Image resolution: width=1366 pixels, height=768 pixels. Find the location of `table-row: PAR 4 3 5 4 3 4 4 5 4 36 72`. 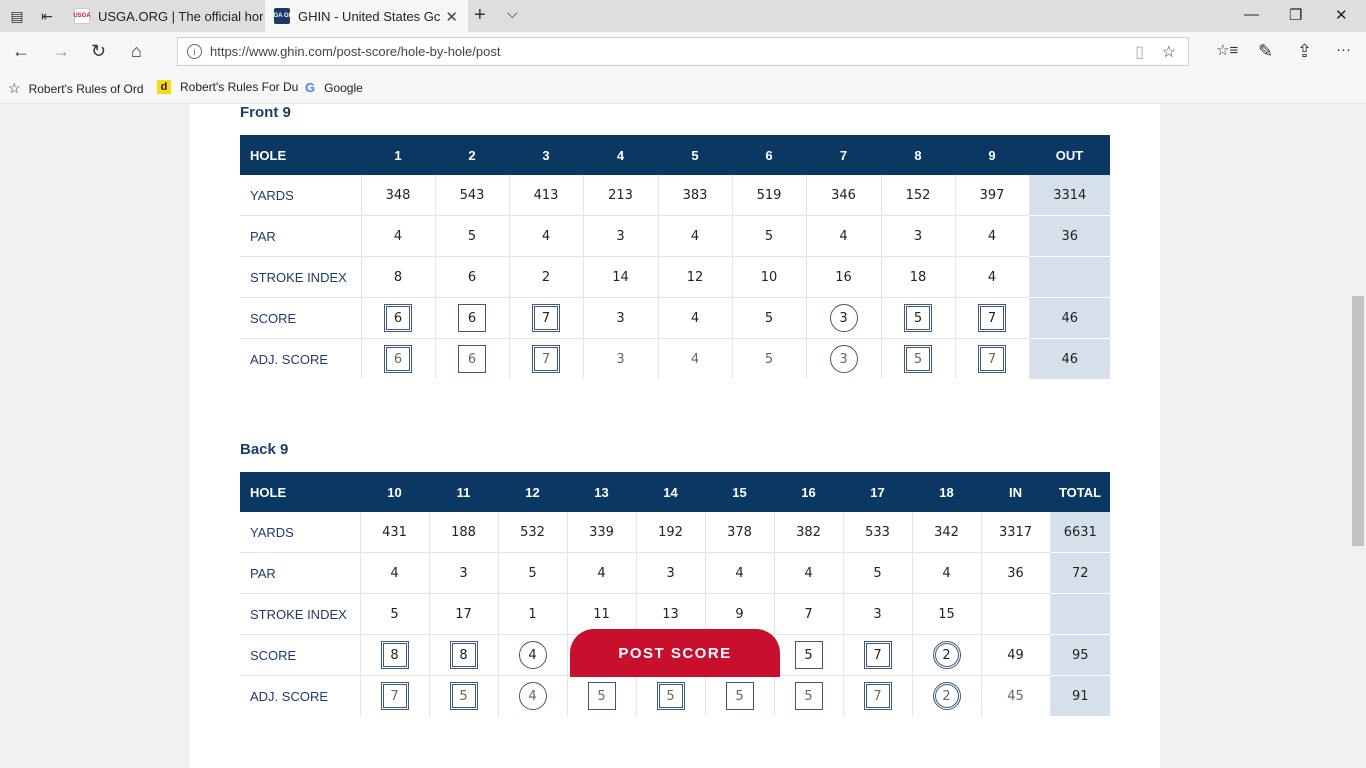

table-row: PAR 4 3 5 4 3 4 4 5 4 36 72 is located at coordinates (675, 573).